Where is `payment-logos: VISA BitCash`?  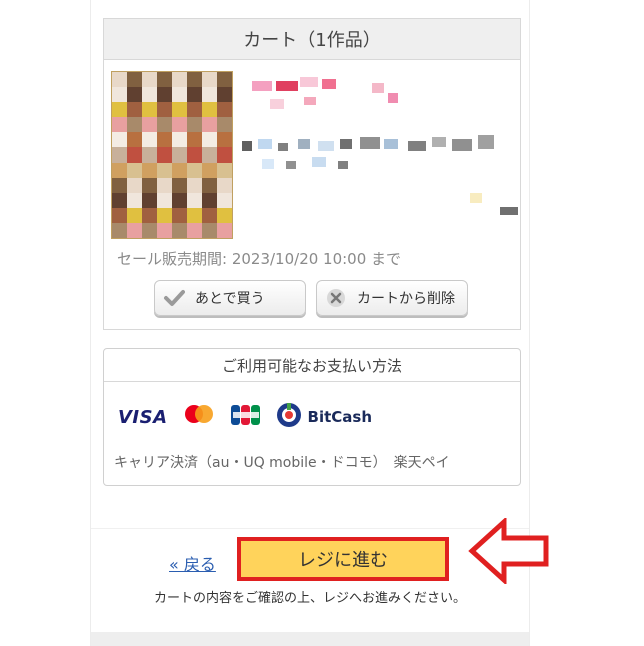 payment-logos: VISA BitCash is located at coordinates (245, 417).